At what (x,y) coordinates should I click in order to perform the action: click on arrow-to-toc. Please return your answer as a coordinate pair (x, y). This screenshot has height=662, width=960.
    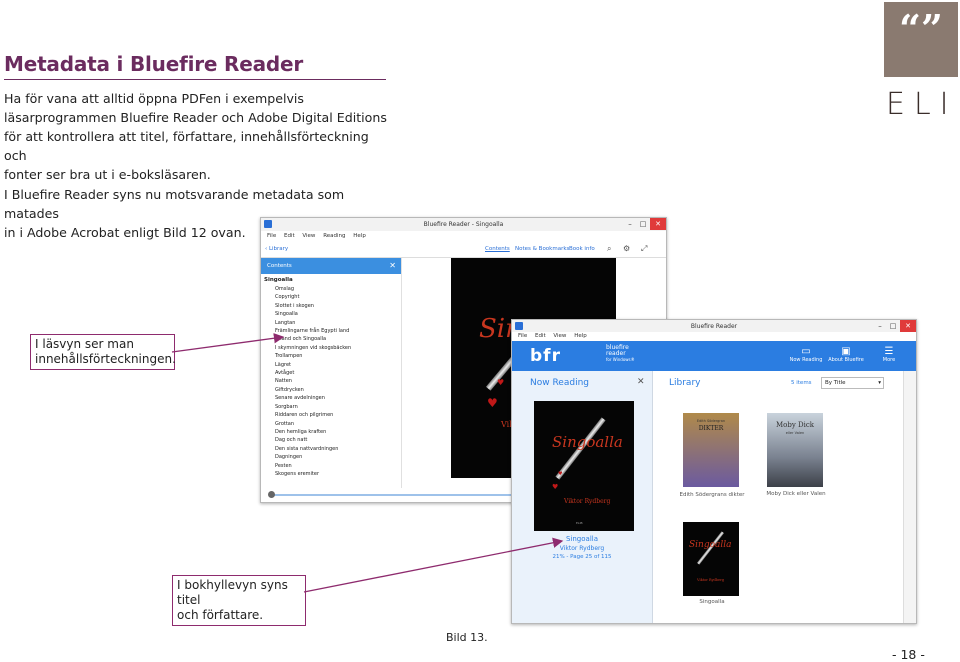
    Looking at the image, I should click on (228, 343).